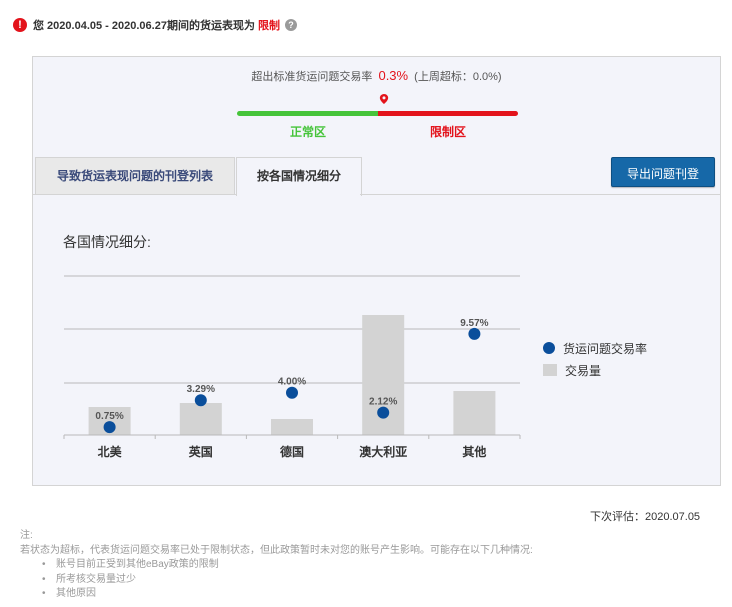  I want to click on legend-label-volume: 交易量, so click(583, 370).